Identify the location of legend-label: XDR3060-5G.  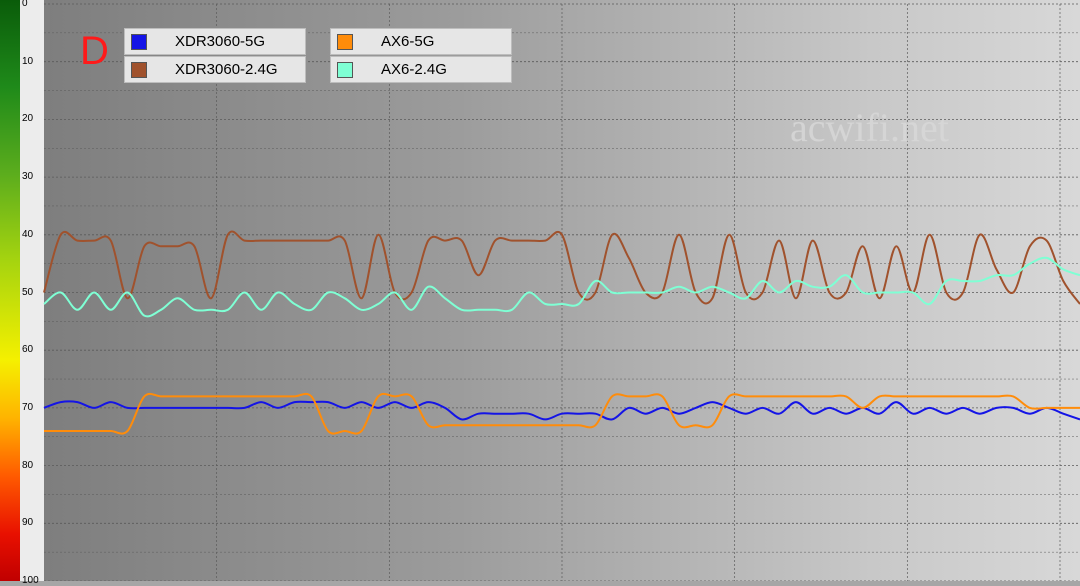
(220, 41).